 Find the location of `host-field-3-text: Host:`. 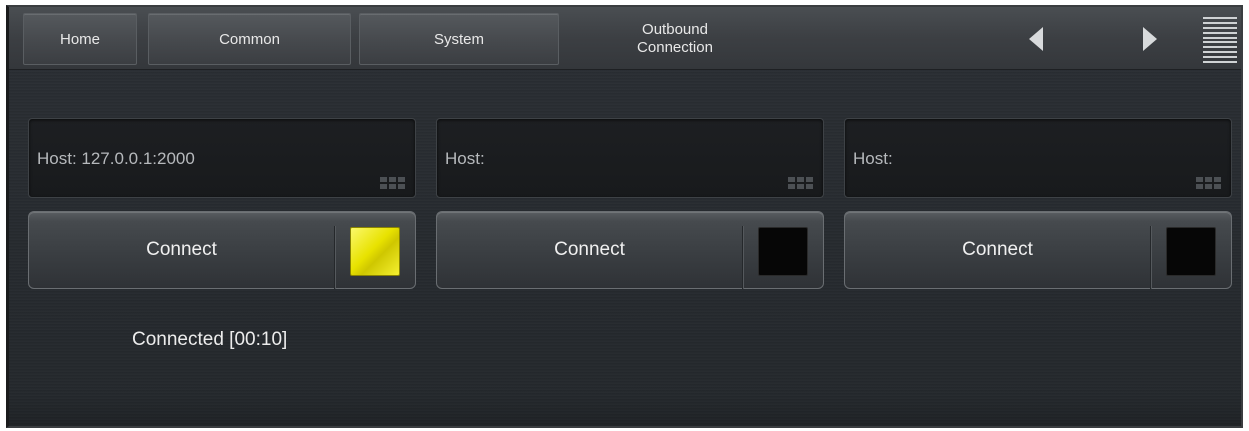

host-field-3-text: Host: is located at coordinates (873, 158).